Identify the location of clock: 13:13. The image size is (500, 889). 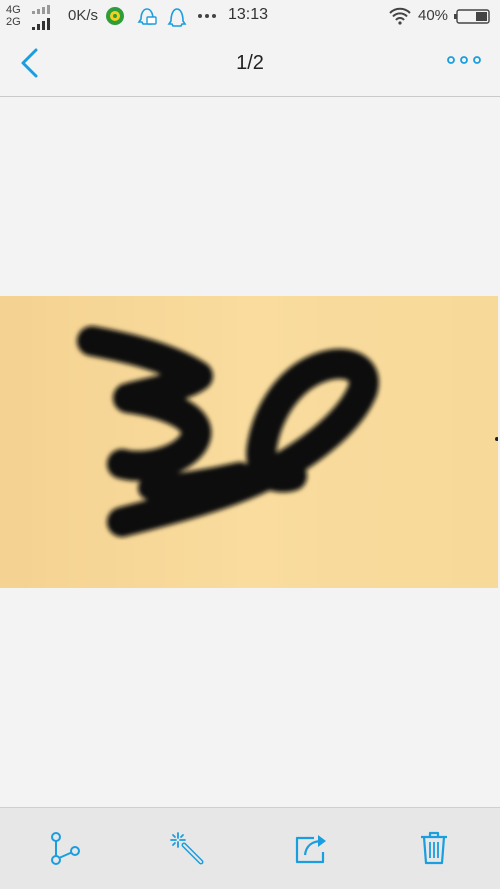
(248, 14).